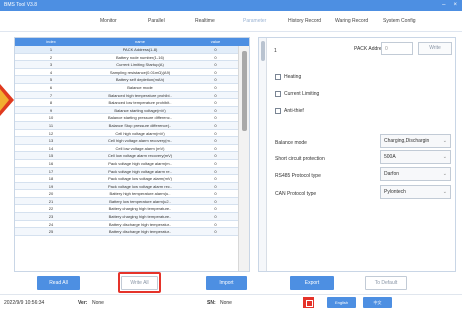  Describe the element at coordinates (51, 57) in the screenshot. I see `row-index: 2` at that location.